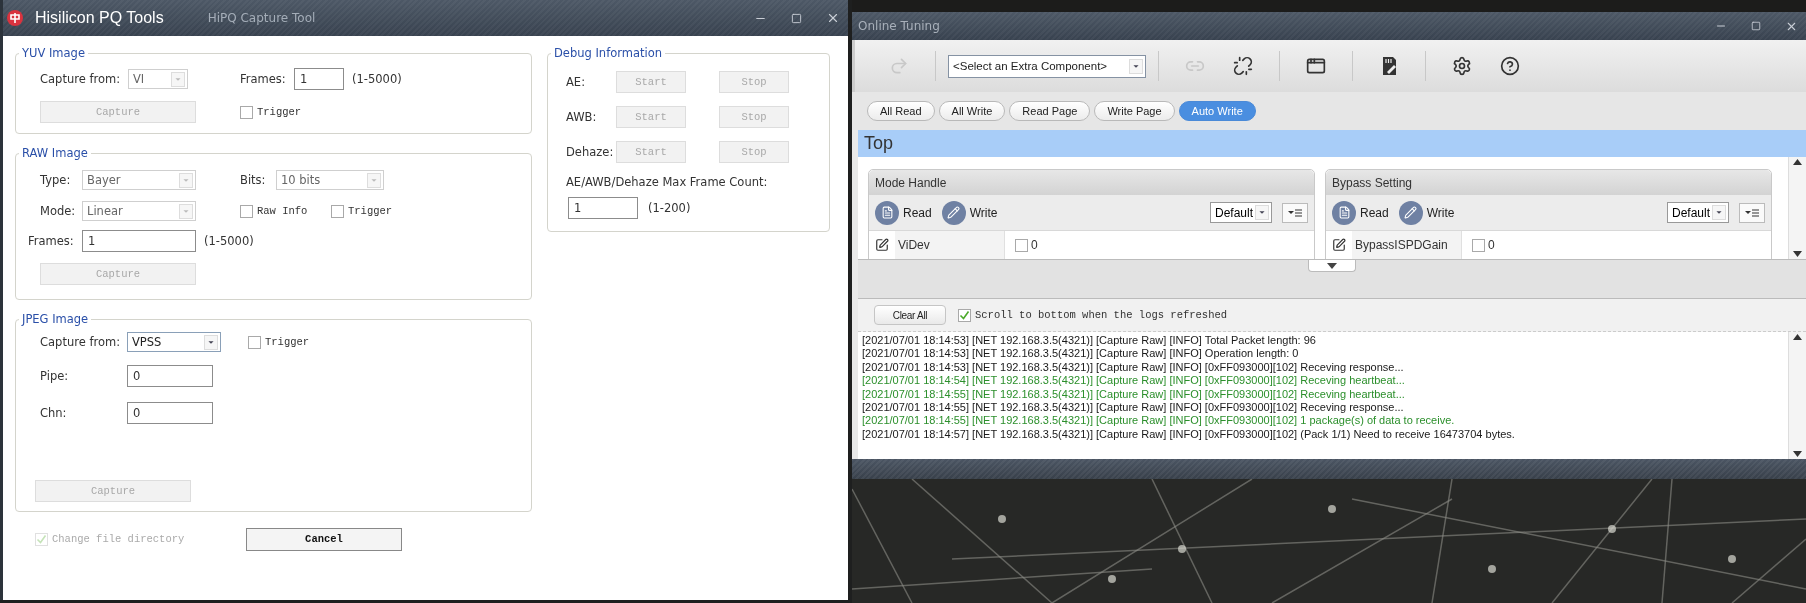 This screenshot has height=603, width=1806. What do you see at coordinates (581, 116) in the screenshot?
I see `field-label: AWB:` at bounding box center [581, 116].